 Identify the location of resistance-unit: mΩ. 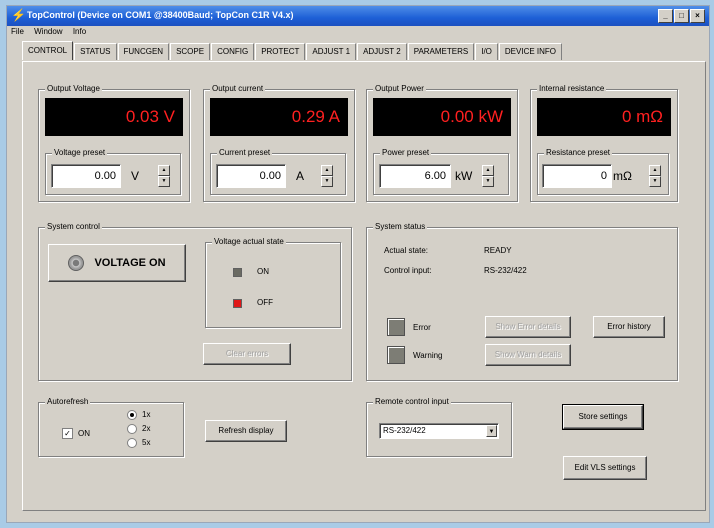
(622, 176).